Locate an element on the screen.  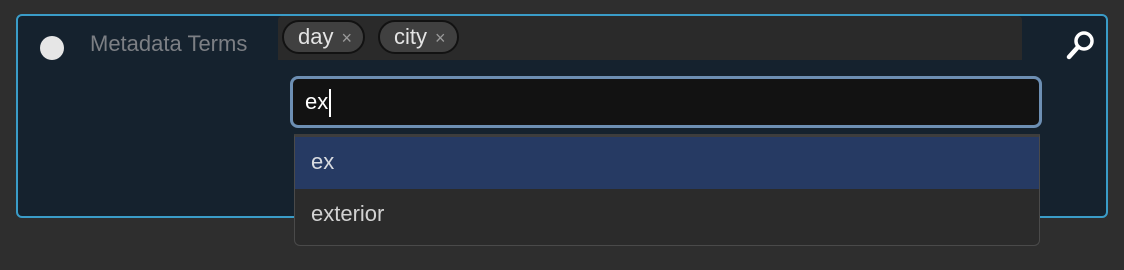
radio-dot-icon is located at coordinates (52, 48).